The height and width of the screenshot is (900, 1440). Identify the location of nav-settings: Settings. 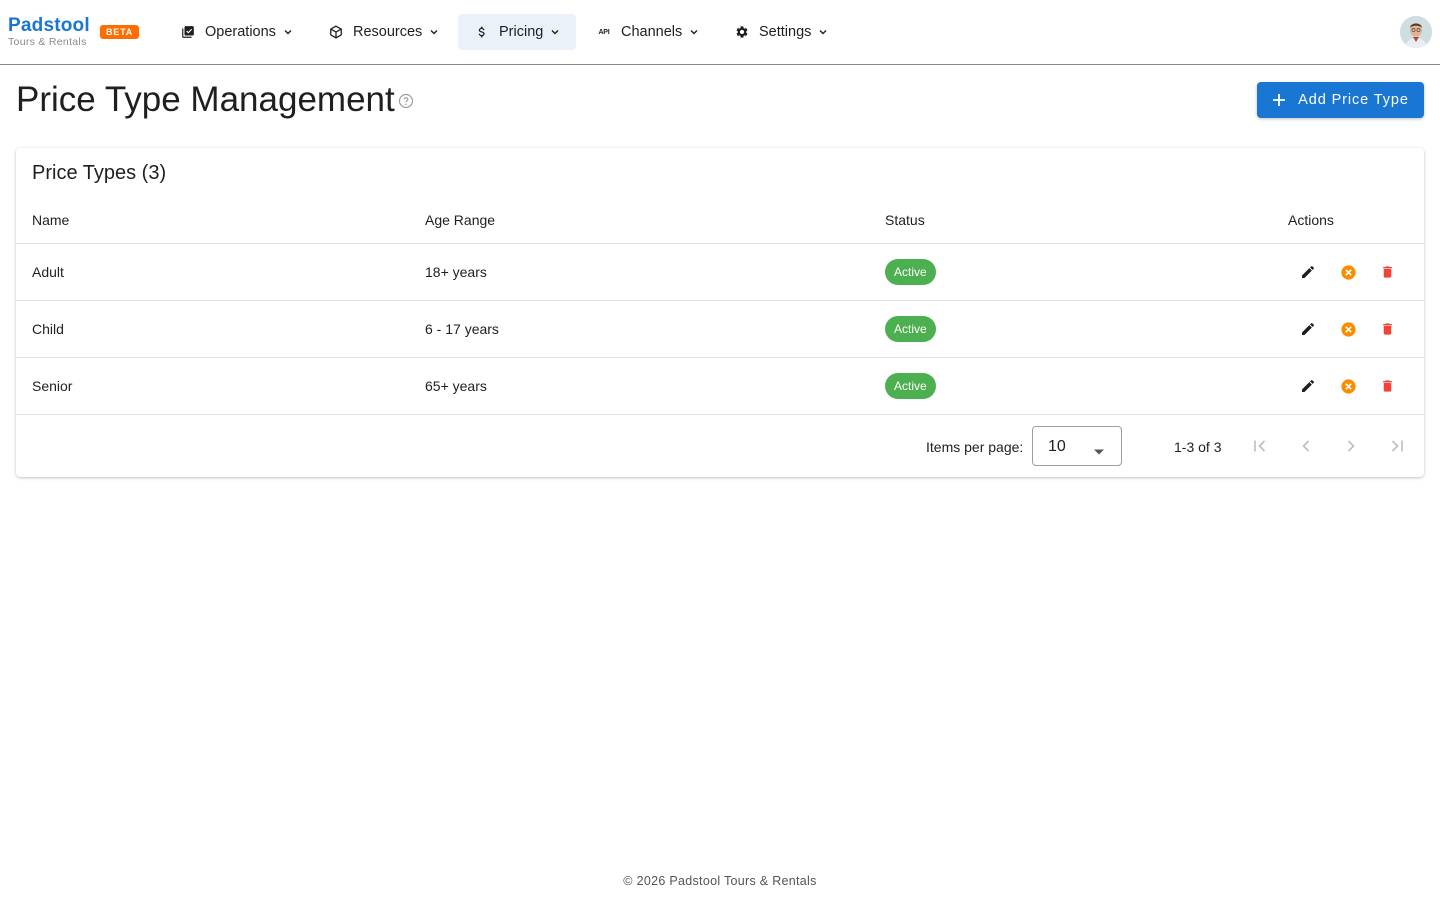
(782, 32).